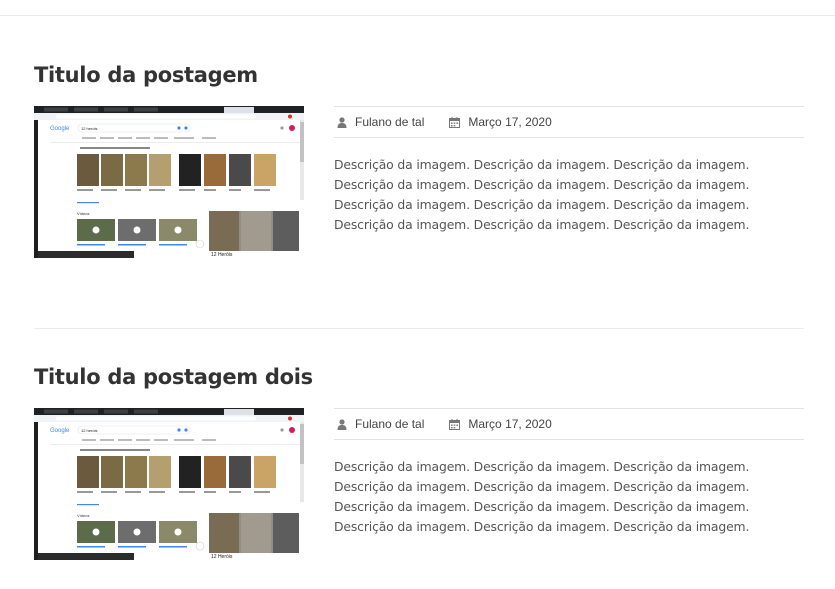 Image resolution: width=835 pixels, height=589 pixels. I want to click on post-divider, so click(419, 328).